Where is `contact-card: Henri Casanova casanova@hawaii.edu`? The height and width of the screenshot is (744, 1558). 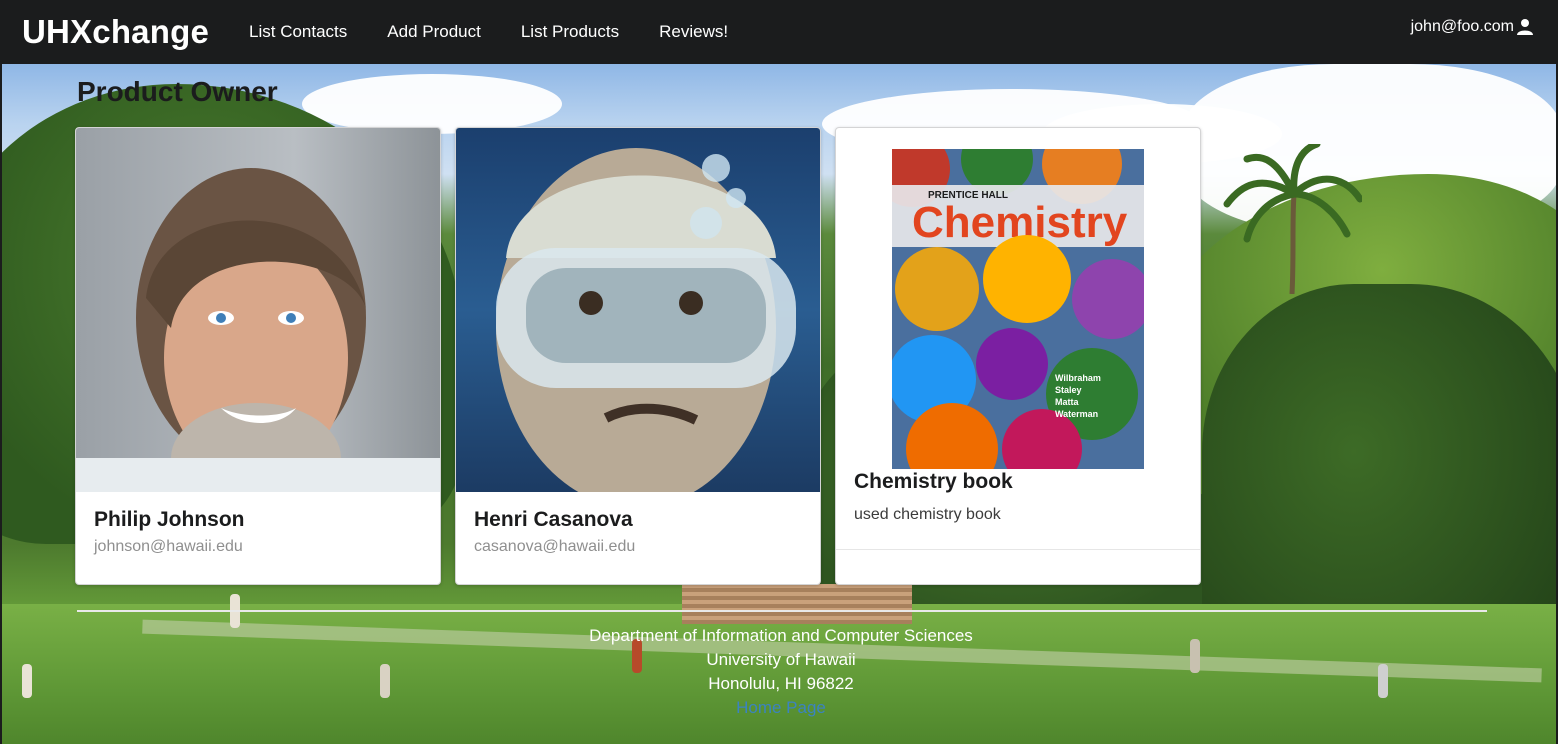 contact-card: Henri Casanova casanova@hawaii.edu is located at coordinates (638, 356).